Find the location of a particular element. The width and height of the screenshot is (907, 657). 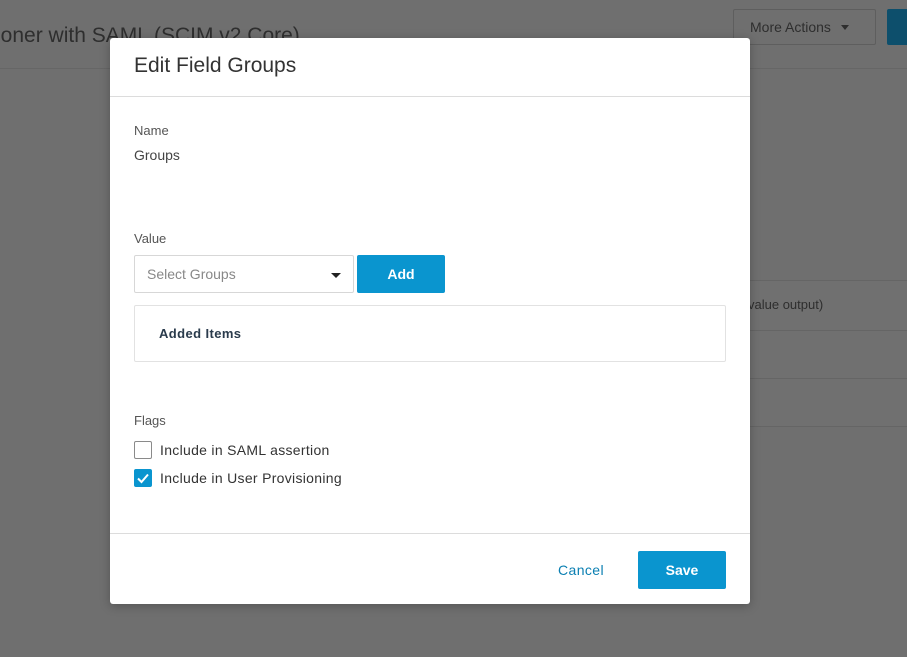

flags-label: Flags is located at coordinates (150, 420).